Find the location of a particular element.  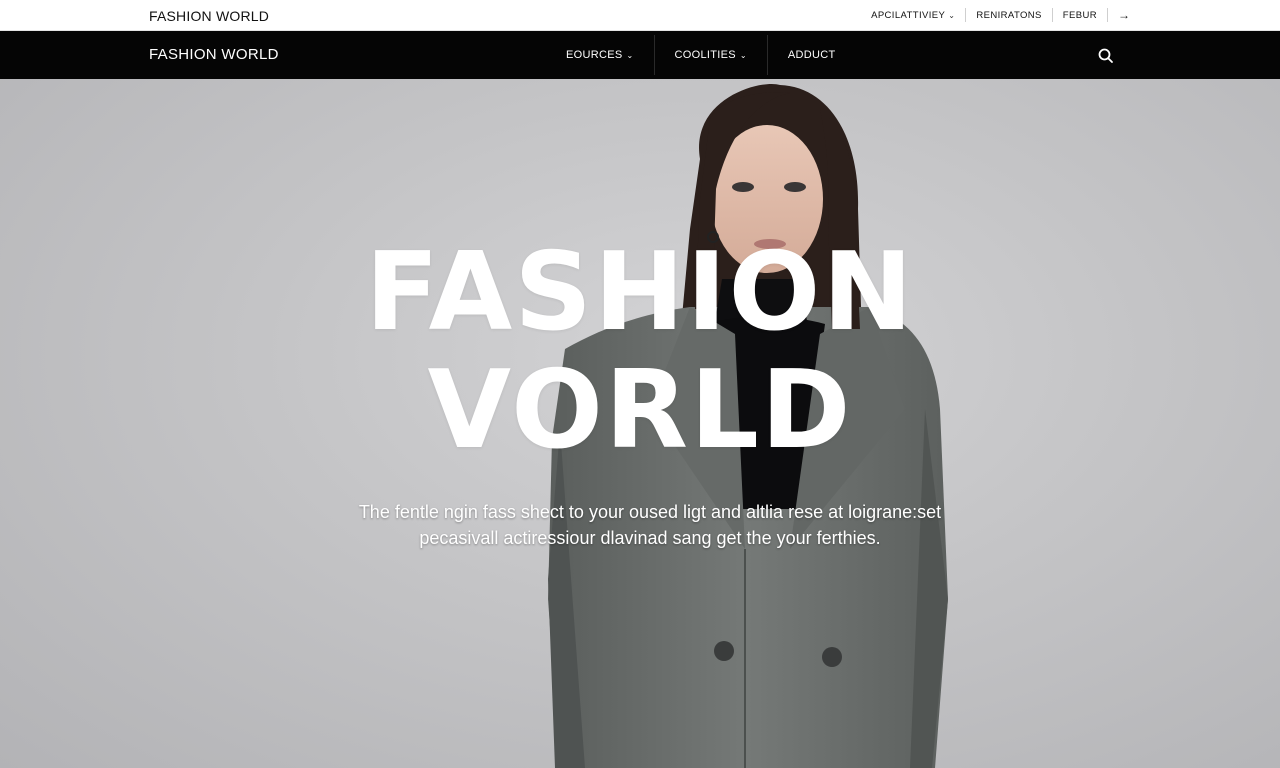

hero-title-line2: VORLD is located at coordinates (640, 410).